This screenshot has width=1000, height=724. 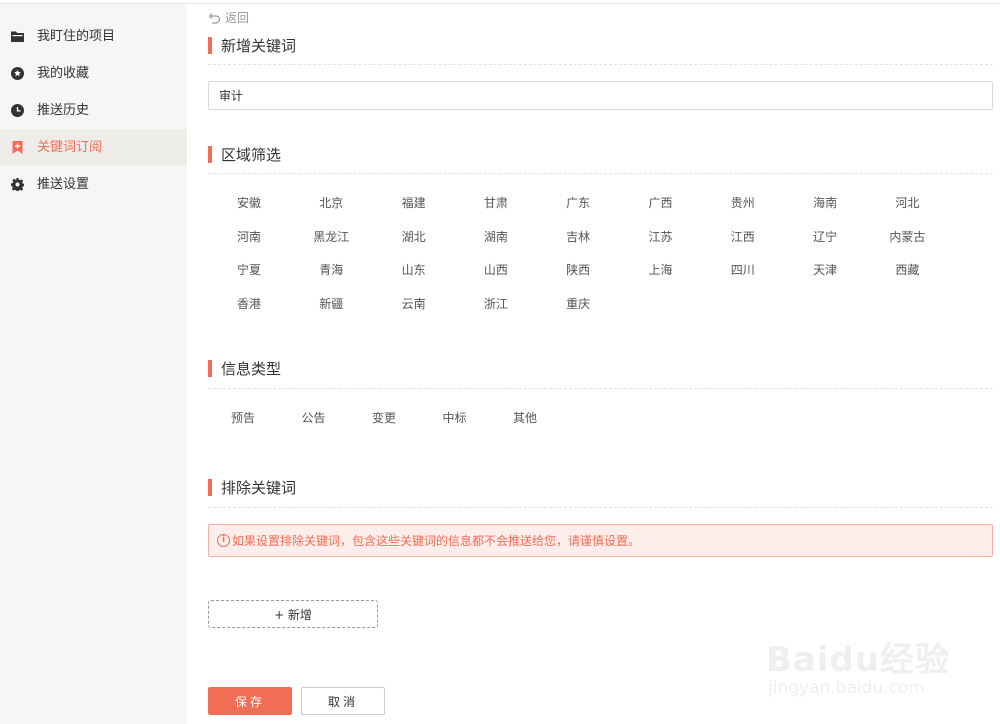 What do you see at coordinates (384, 418) in the screenshot?
I see `info-type-option: 变更` at bounding box center [384, 418].